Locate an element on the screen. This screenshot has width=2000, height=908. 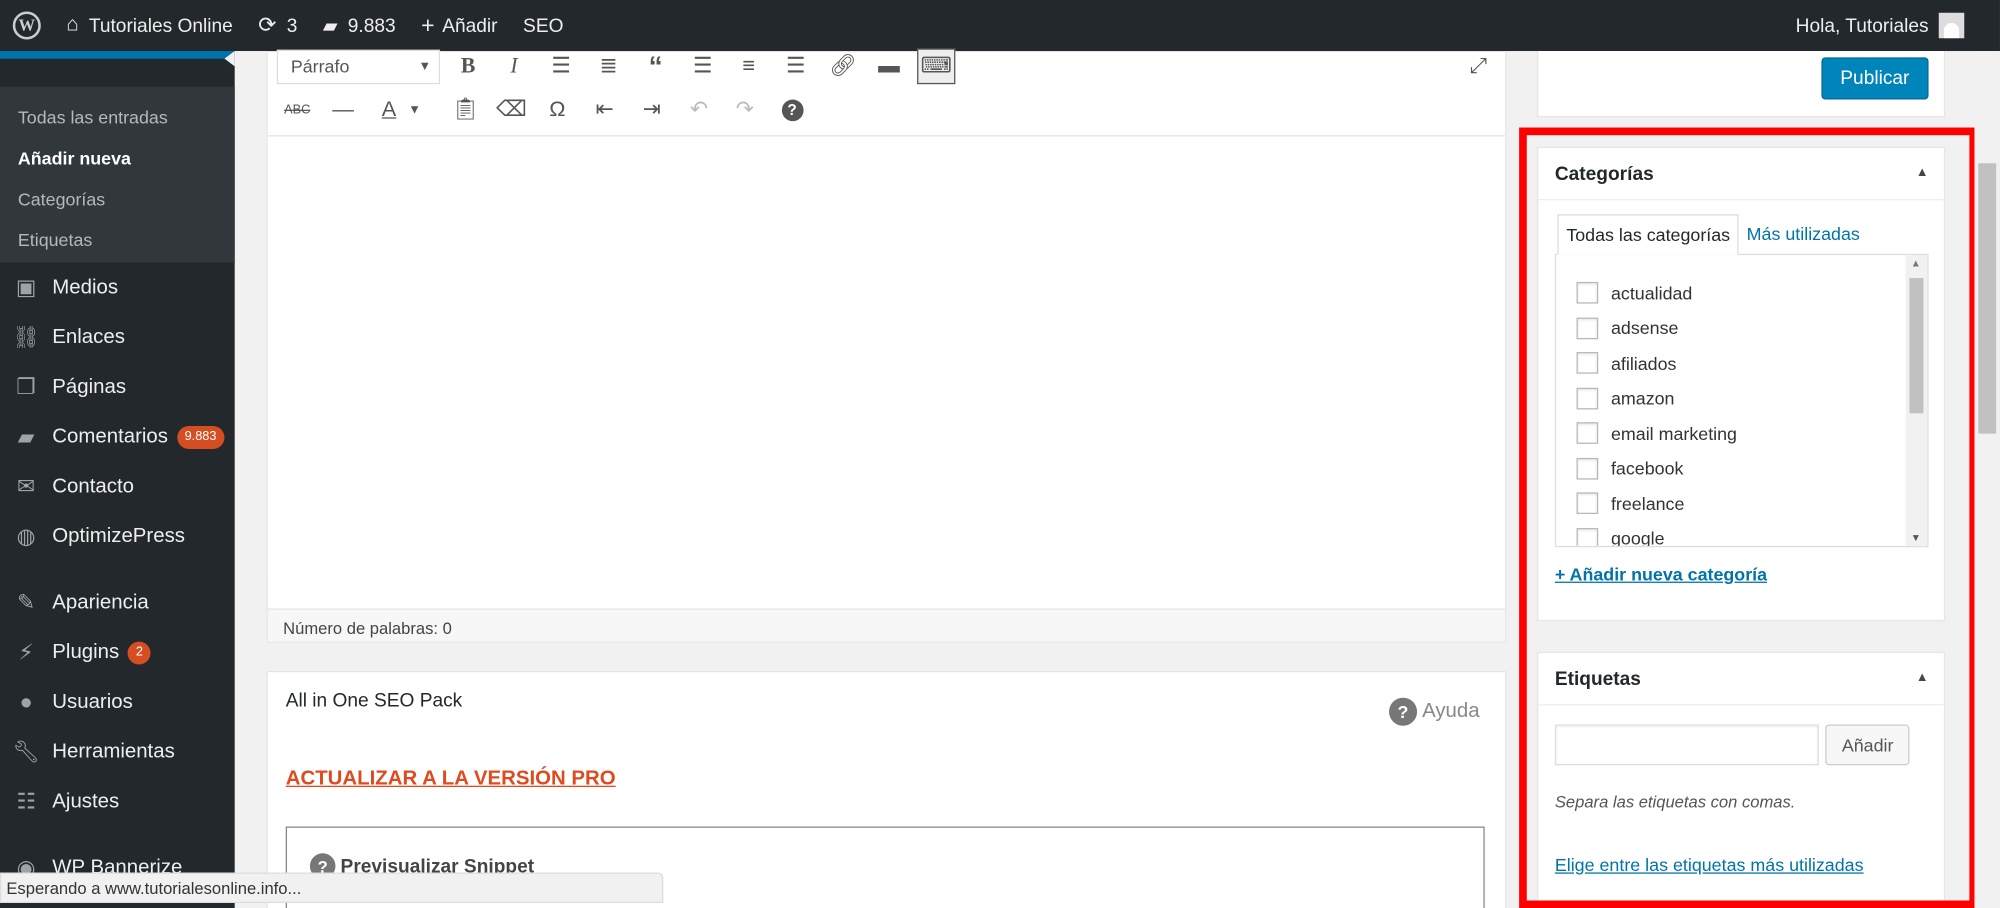
optimizepress-icon: ◍ is located at coordinates (26, 535).